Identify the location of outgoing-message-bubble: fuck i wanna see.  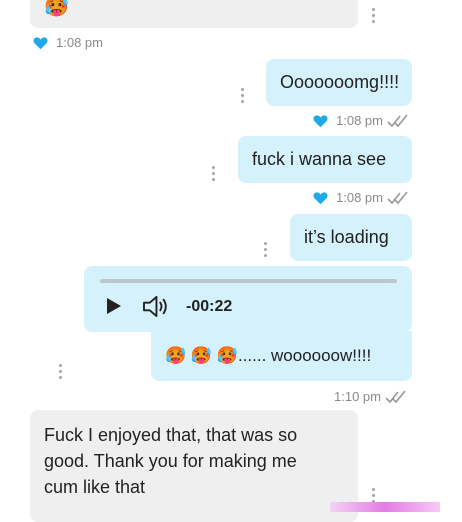
(325, 159).